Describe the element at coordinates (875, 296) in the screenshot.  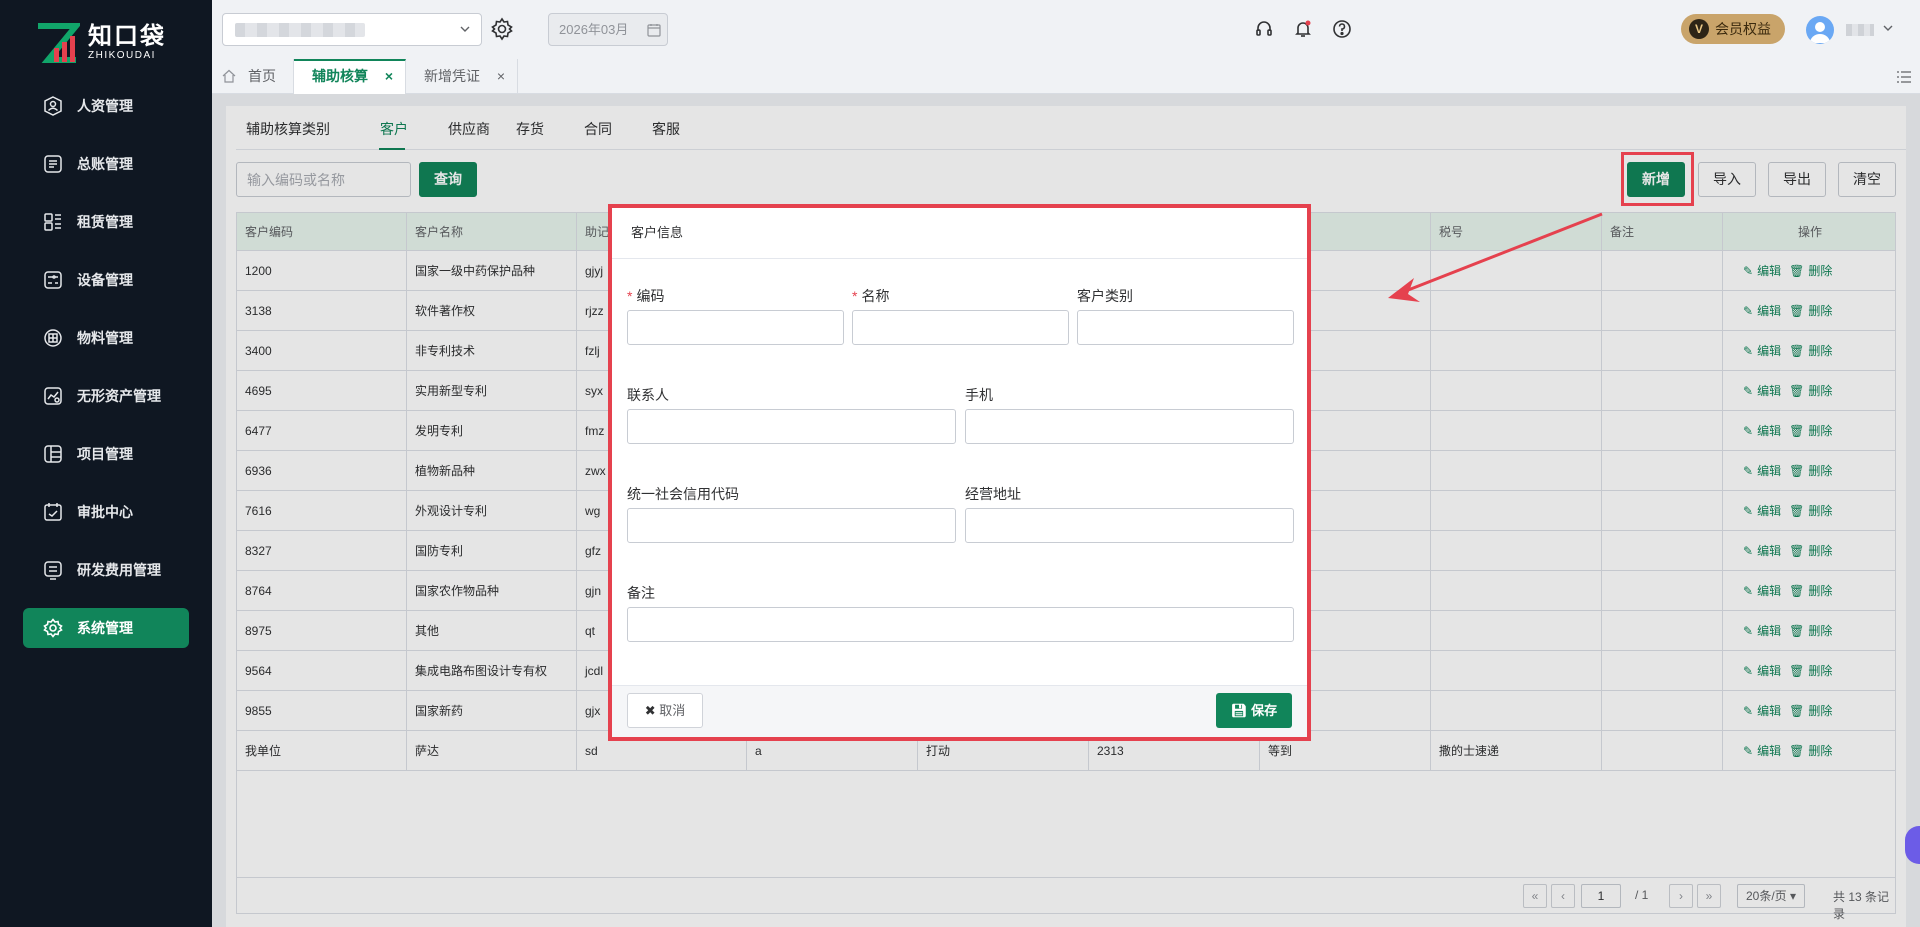
I see `name-label-text: 名称` at that location.